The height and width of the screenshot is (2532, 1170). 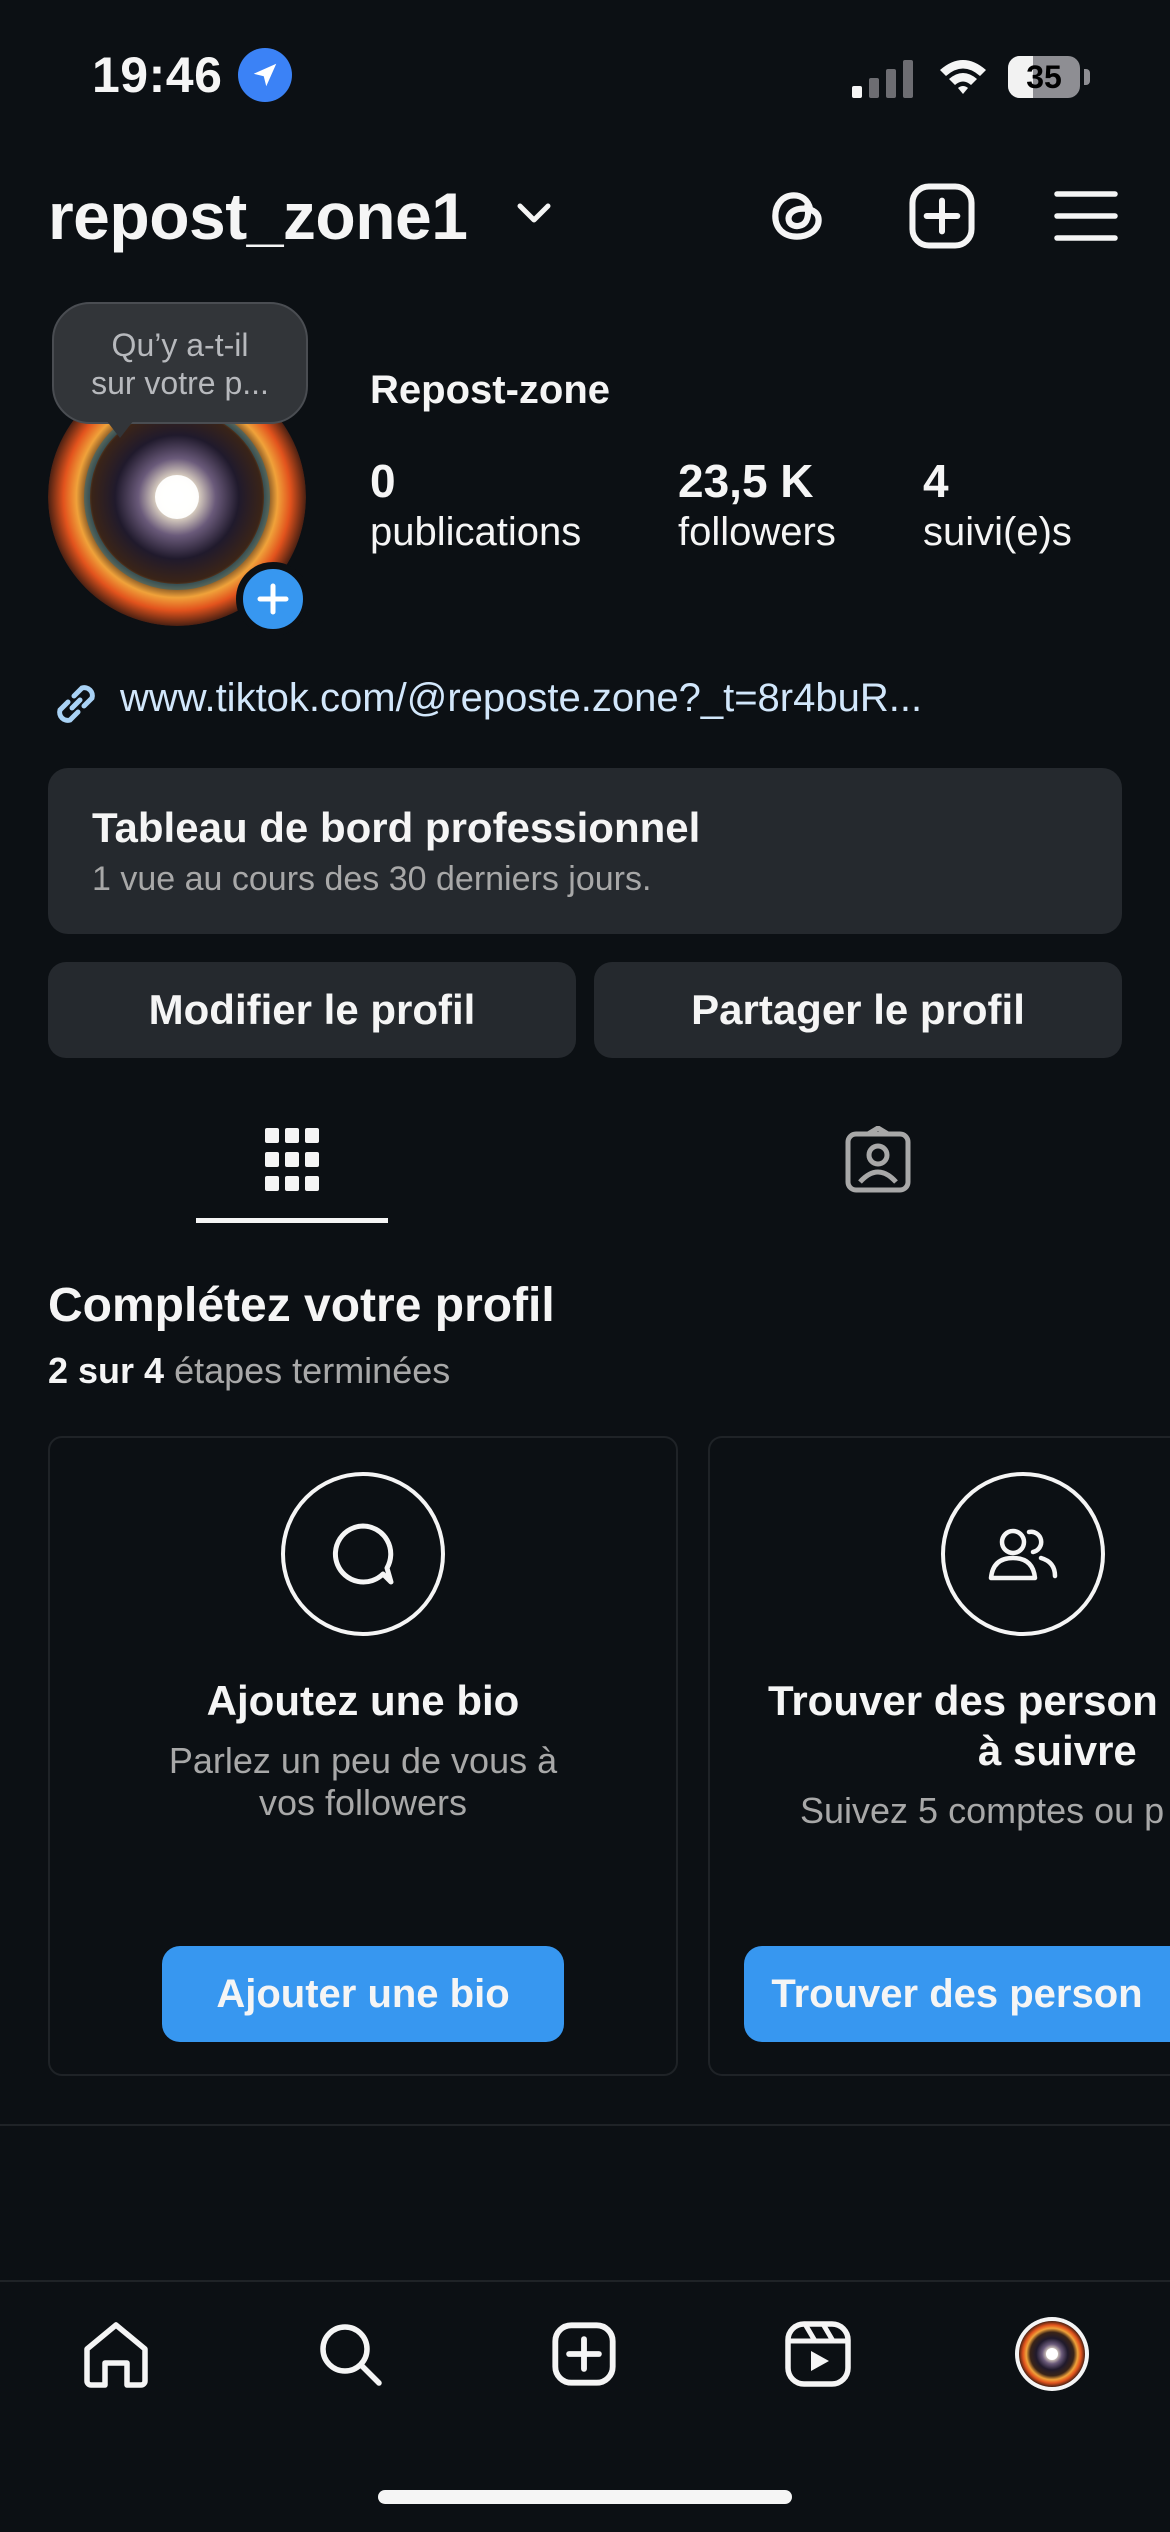 I want to click on stat-followers-label: followers, so click(x=757, y=532).